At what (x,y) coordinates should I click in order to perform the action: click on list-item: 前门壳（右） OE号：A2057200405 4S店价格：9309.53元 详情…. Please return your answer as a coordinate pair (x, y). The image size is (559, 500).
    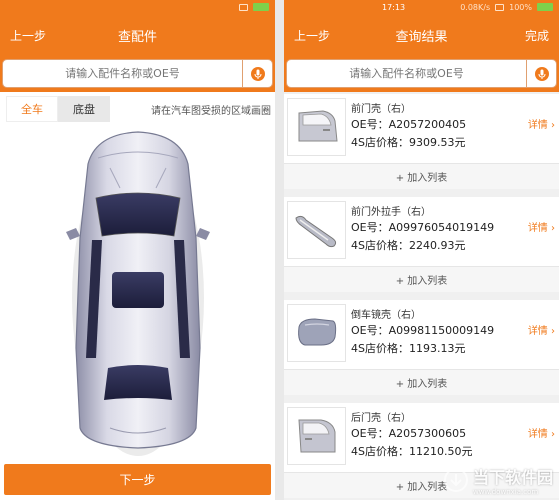
    Looking at the image, I should click on (421, 141).